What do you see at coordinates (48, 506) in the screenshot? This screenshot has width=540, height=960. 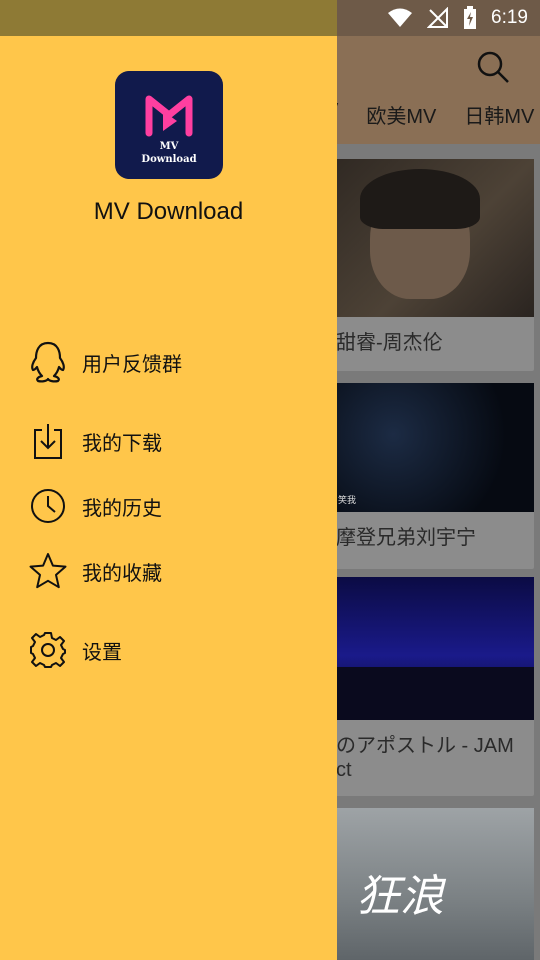 I see `clock-icon` at bounding box center [48, 506].